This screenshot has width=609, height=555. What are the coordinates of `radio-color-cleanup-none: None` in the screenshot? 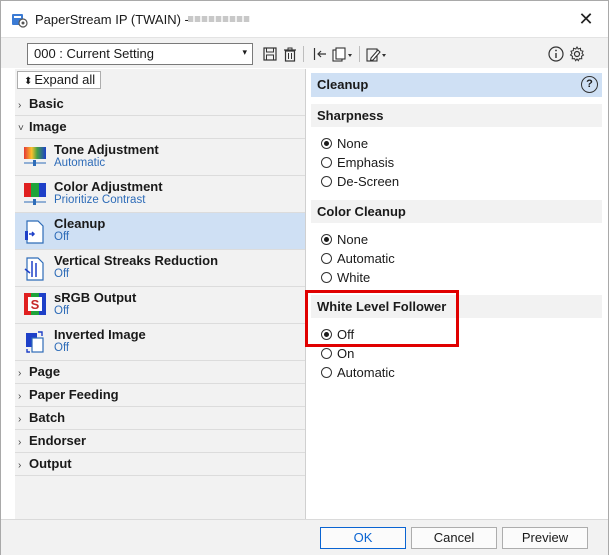 It's located at (344, 239).